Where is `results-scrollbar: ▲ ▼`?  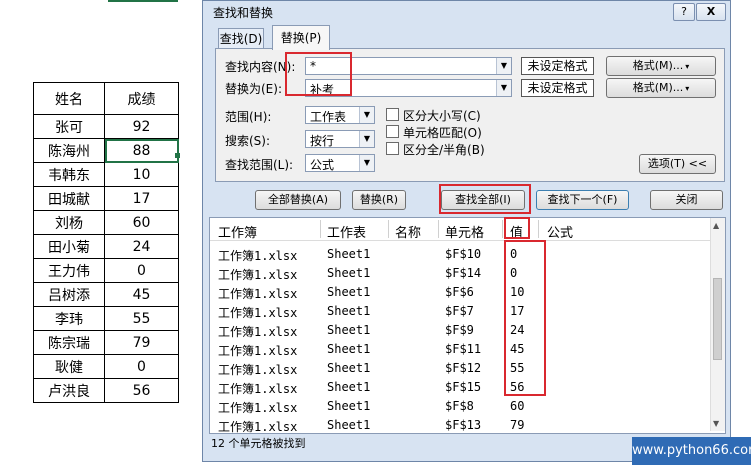
results-scrollbar: ▲ ▼ is located at coordinates (717, 324).